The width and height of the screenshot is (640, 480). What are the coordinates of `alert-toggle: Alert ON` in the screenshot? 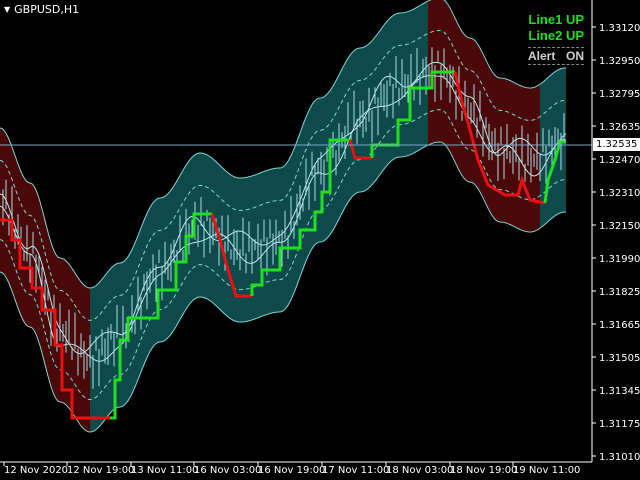 It's located at (556, 56).